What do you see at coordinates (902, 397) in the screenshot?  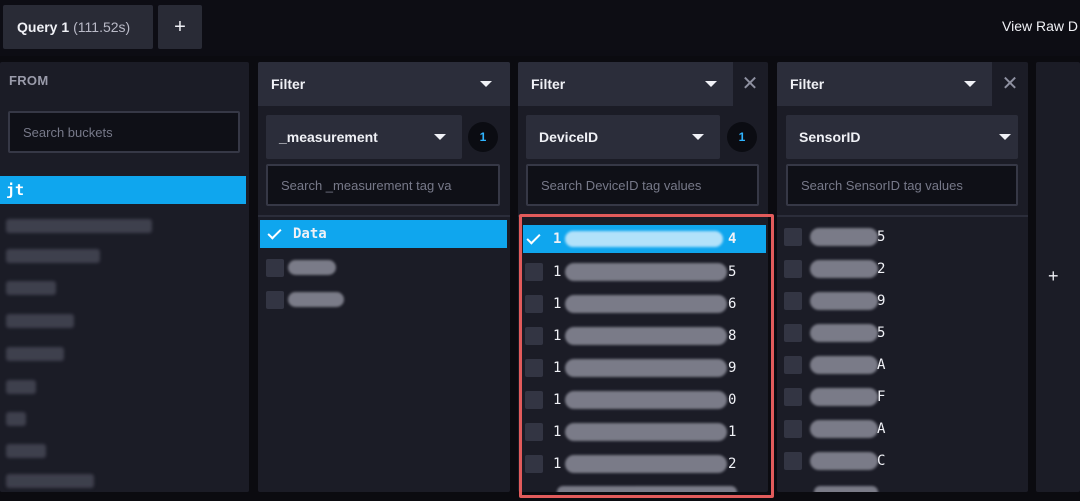 I see `tag-value-row: F` at bounding box center [902, 397].